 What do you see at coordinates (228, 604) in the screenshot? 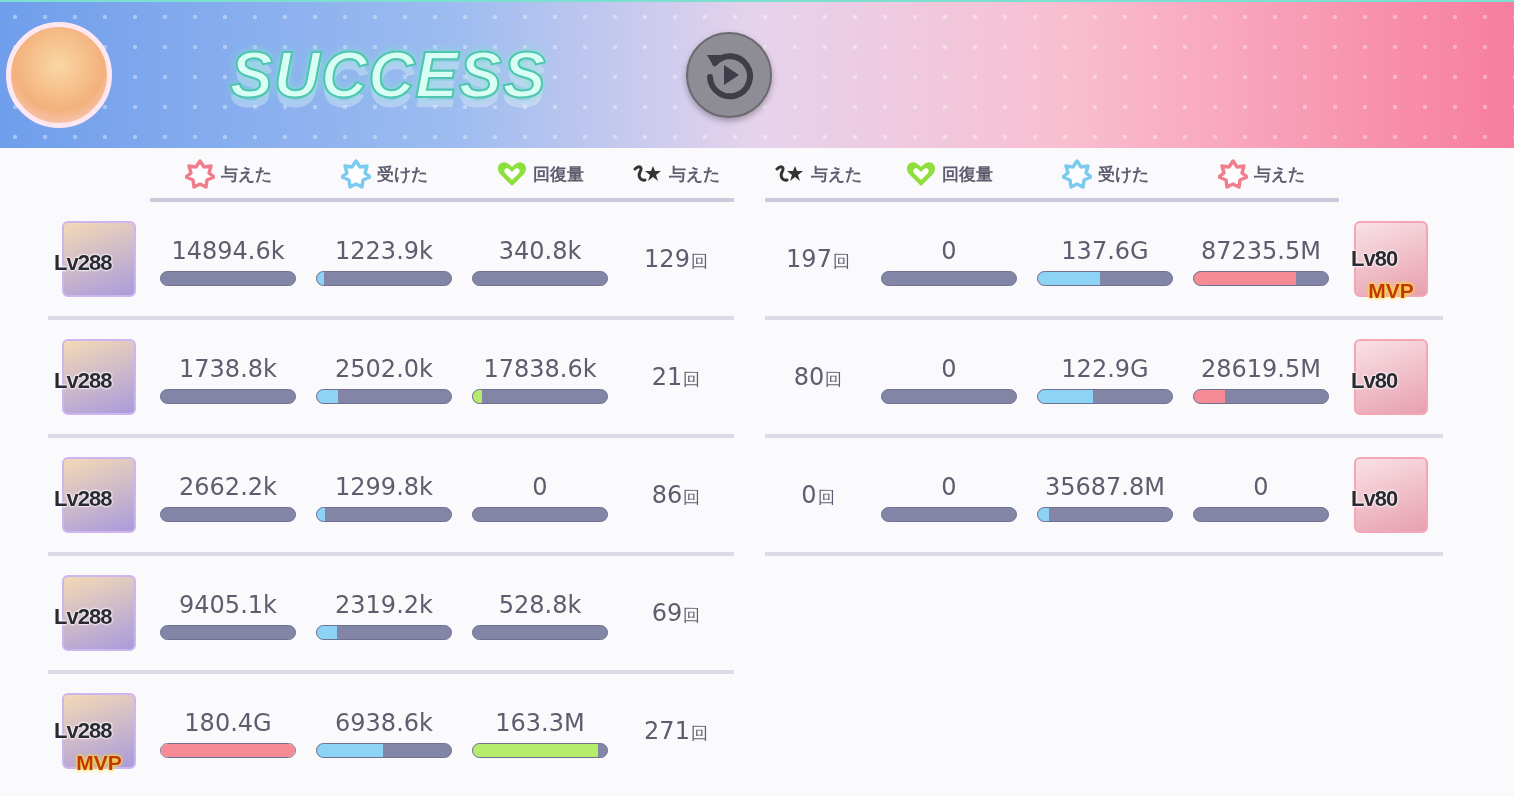
I see `stat-value: 9405.1k` at bounding box center [228, 604].